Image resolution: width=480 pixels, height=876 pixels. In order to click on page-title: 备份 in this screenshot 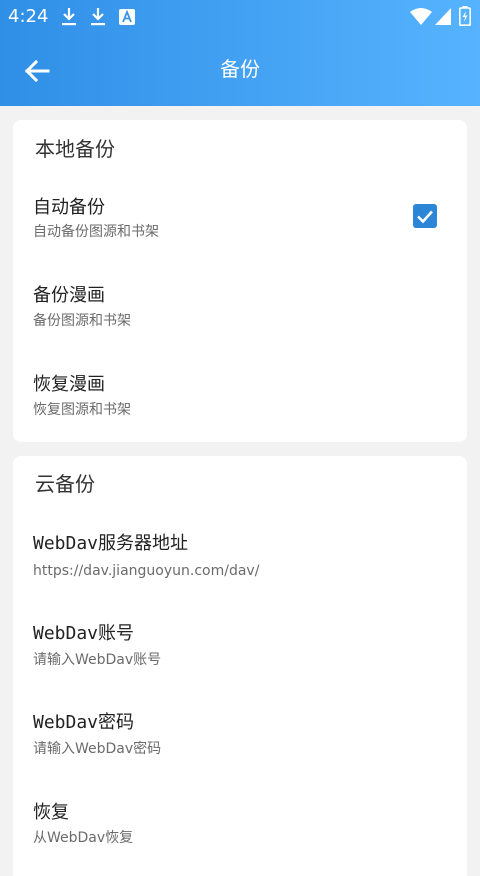, I will do `click(240, 69)`.